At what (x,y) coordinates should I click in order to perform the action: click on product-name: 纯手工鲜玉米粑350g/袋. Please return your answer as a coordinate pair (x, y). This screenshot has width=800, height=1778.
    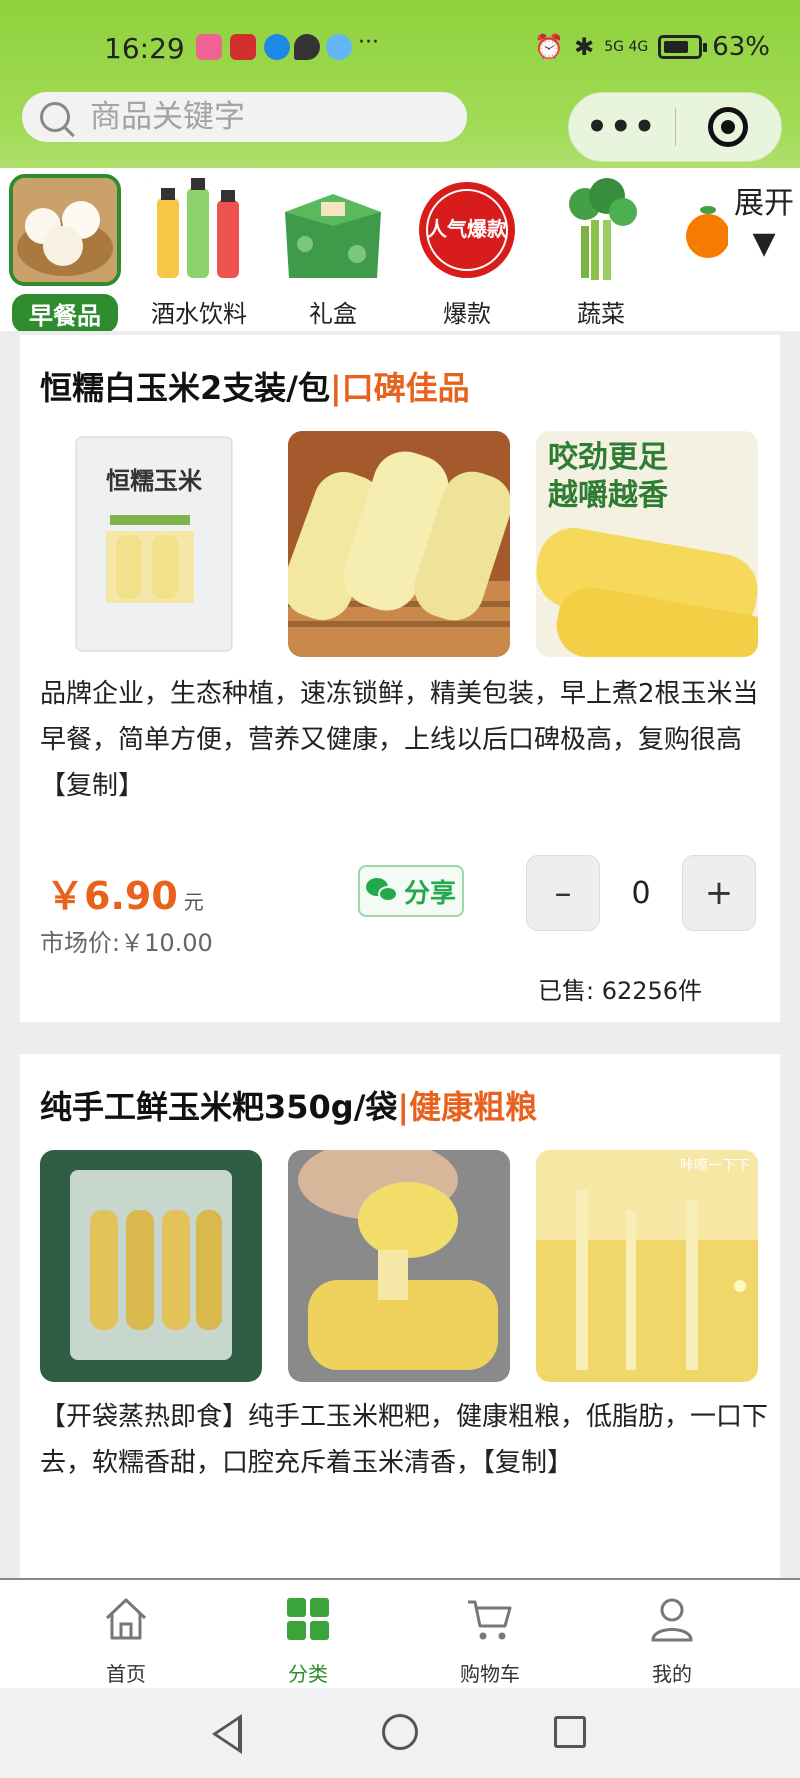
    Looking at the image, I should click on (219, 1107).